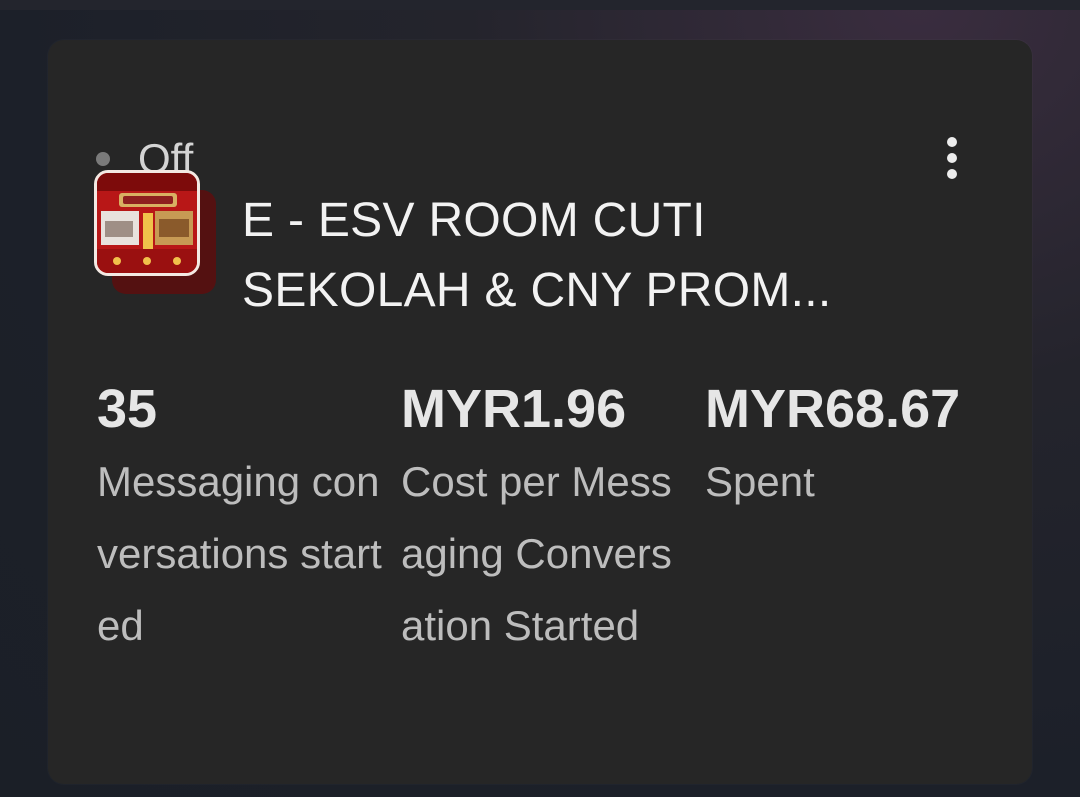  I want to click on metric-label: Spent, so click(760, 481).